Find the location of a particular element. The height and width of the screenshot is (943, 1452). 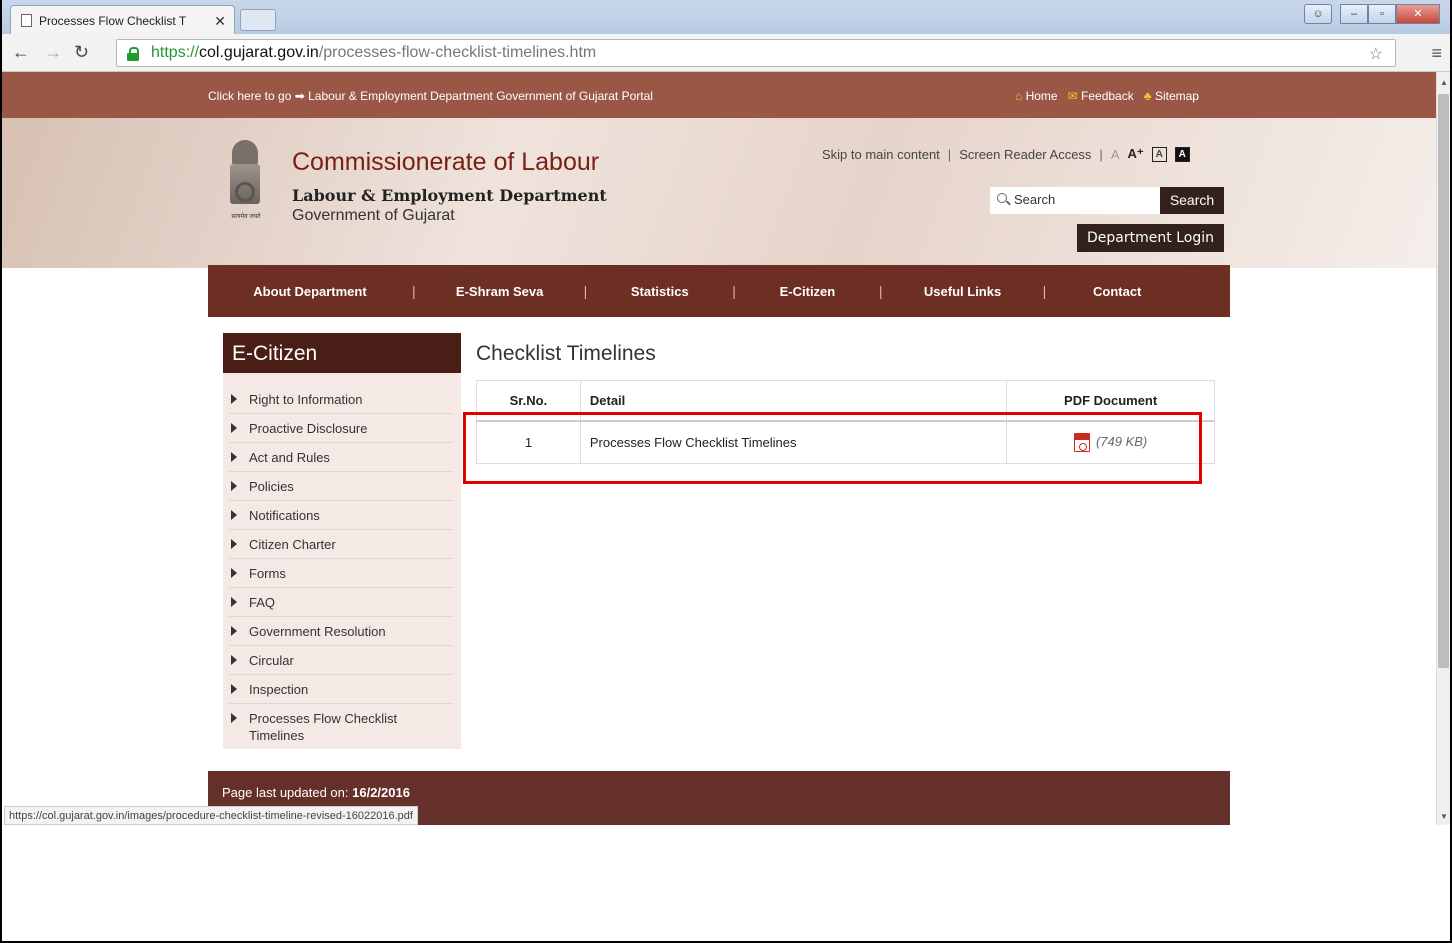

nav-e-citizen: E-Citizen is located at coordinates (807, 291).